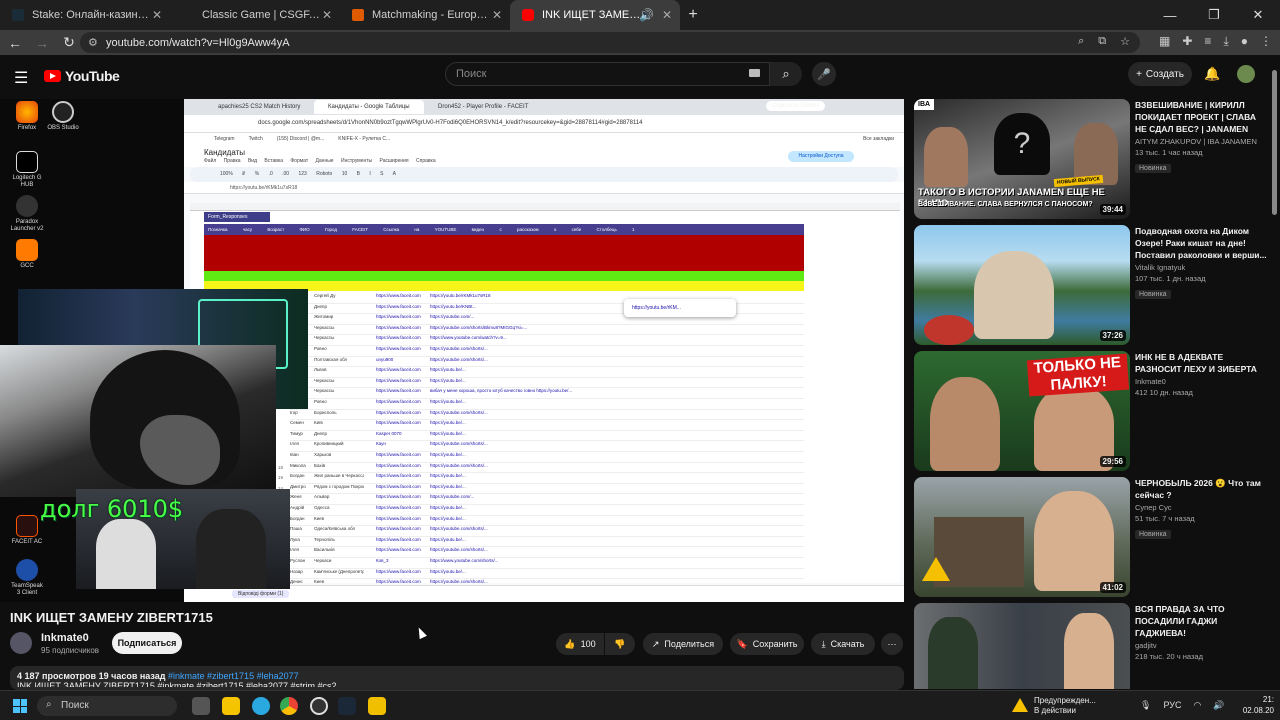 The height and width of the screenshot is (720, 1280). What do you see at coordinates (21, 643) in the screenshot?
I see `channel-avatar` at bounding box center [21, 643].